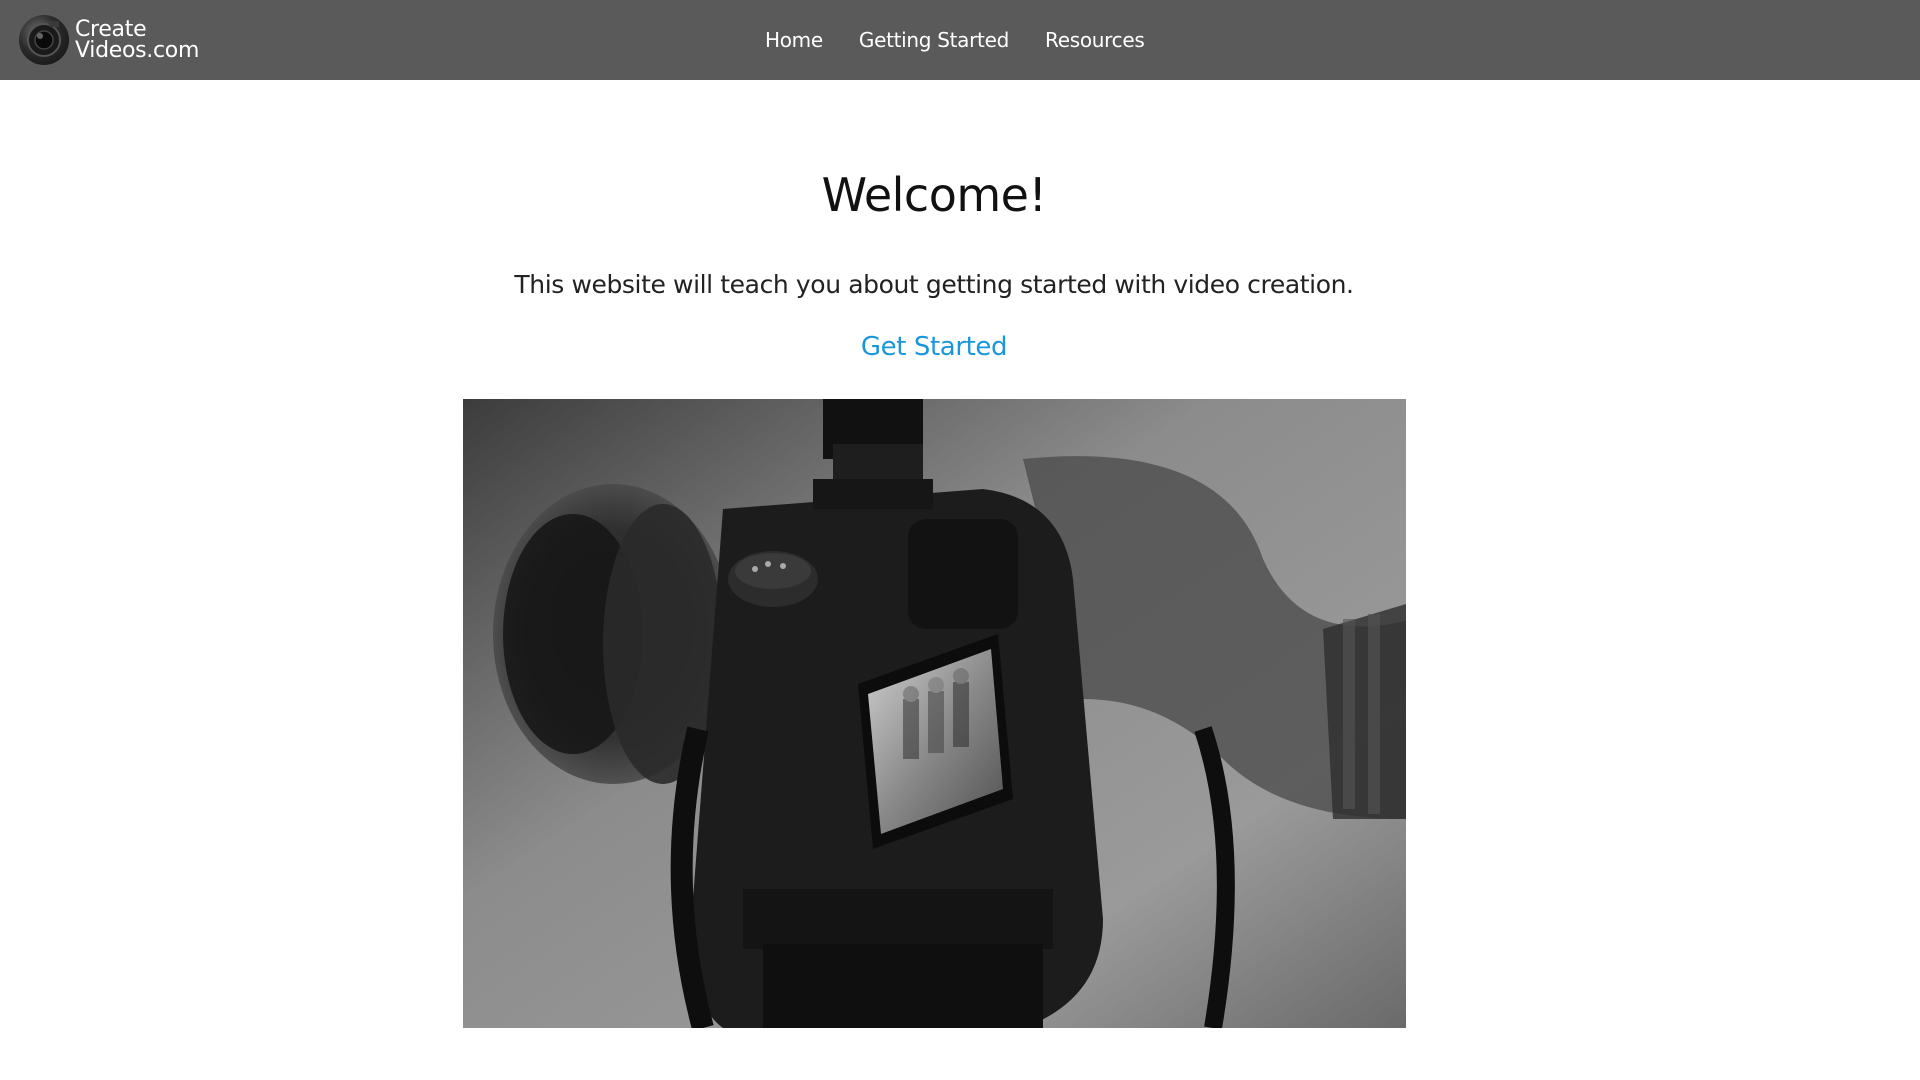 The height and width of the screenshot is (1080, 1920). I want to click on nav-link-resources: Resources, so click(1095, 40).